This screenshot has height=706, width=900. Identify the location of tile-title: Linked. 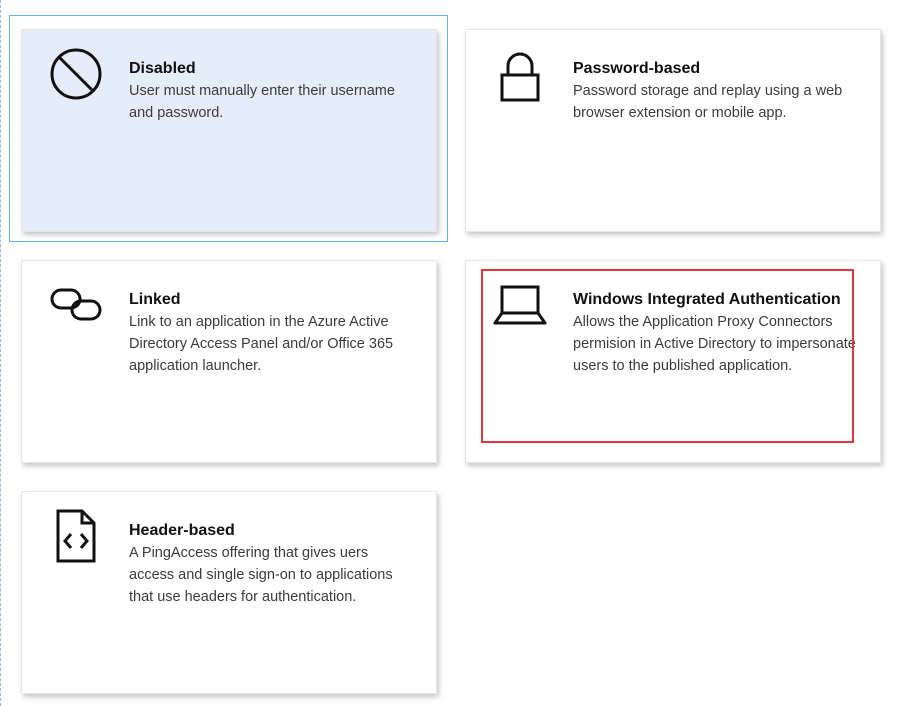
(155, 299).